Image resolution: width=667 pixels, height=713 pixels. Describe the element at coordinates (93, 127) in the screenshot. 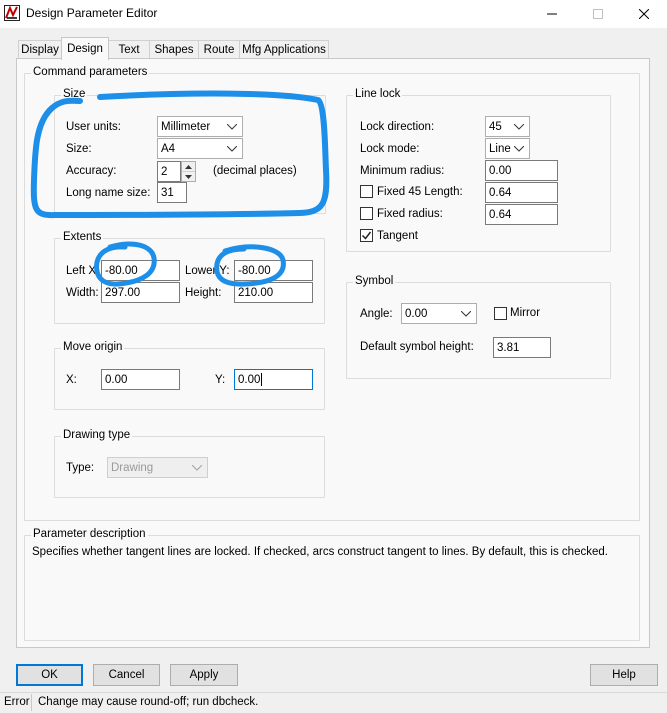

I see `user-units-label: User units:` at that location.